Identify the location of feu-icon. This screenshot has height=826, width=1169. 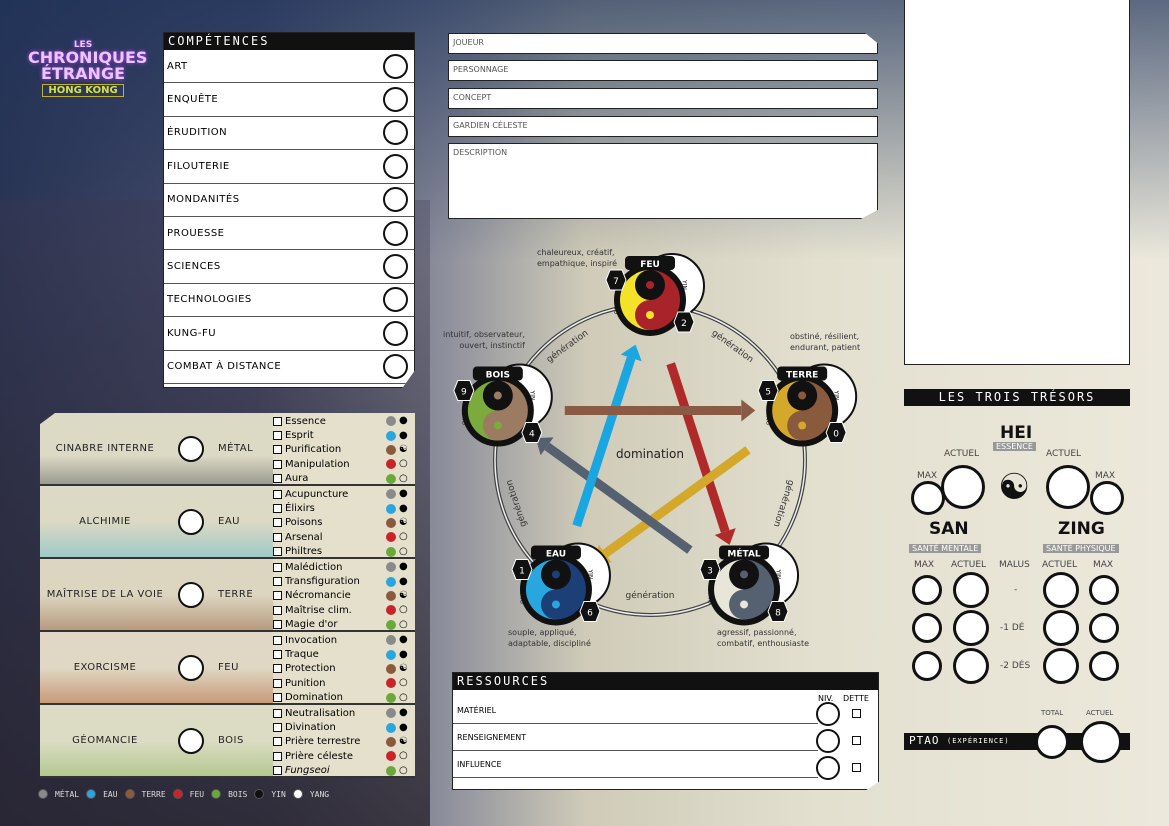
(391, 537).